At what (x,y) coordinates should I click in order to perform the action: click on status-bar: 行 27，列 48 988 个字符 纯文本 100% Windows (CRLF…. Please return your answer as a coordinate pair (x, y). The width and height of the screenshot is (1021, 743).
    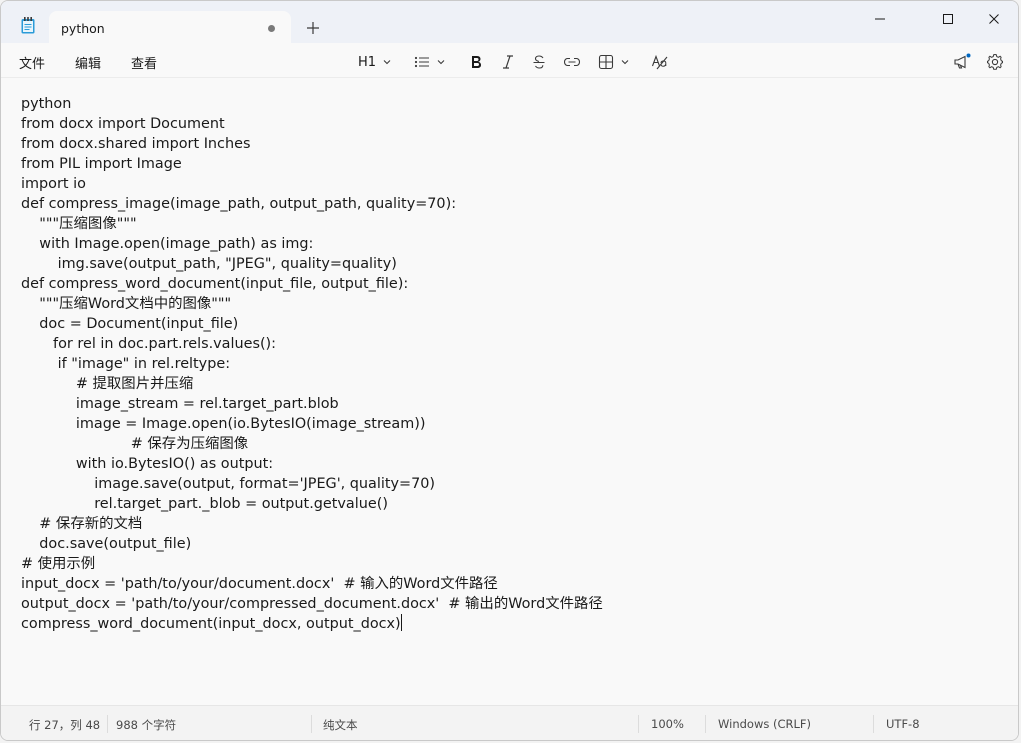
    Looking at the image, I should click on (509, 722).